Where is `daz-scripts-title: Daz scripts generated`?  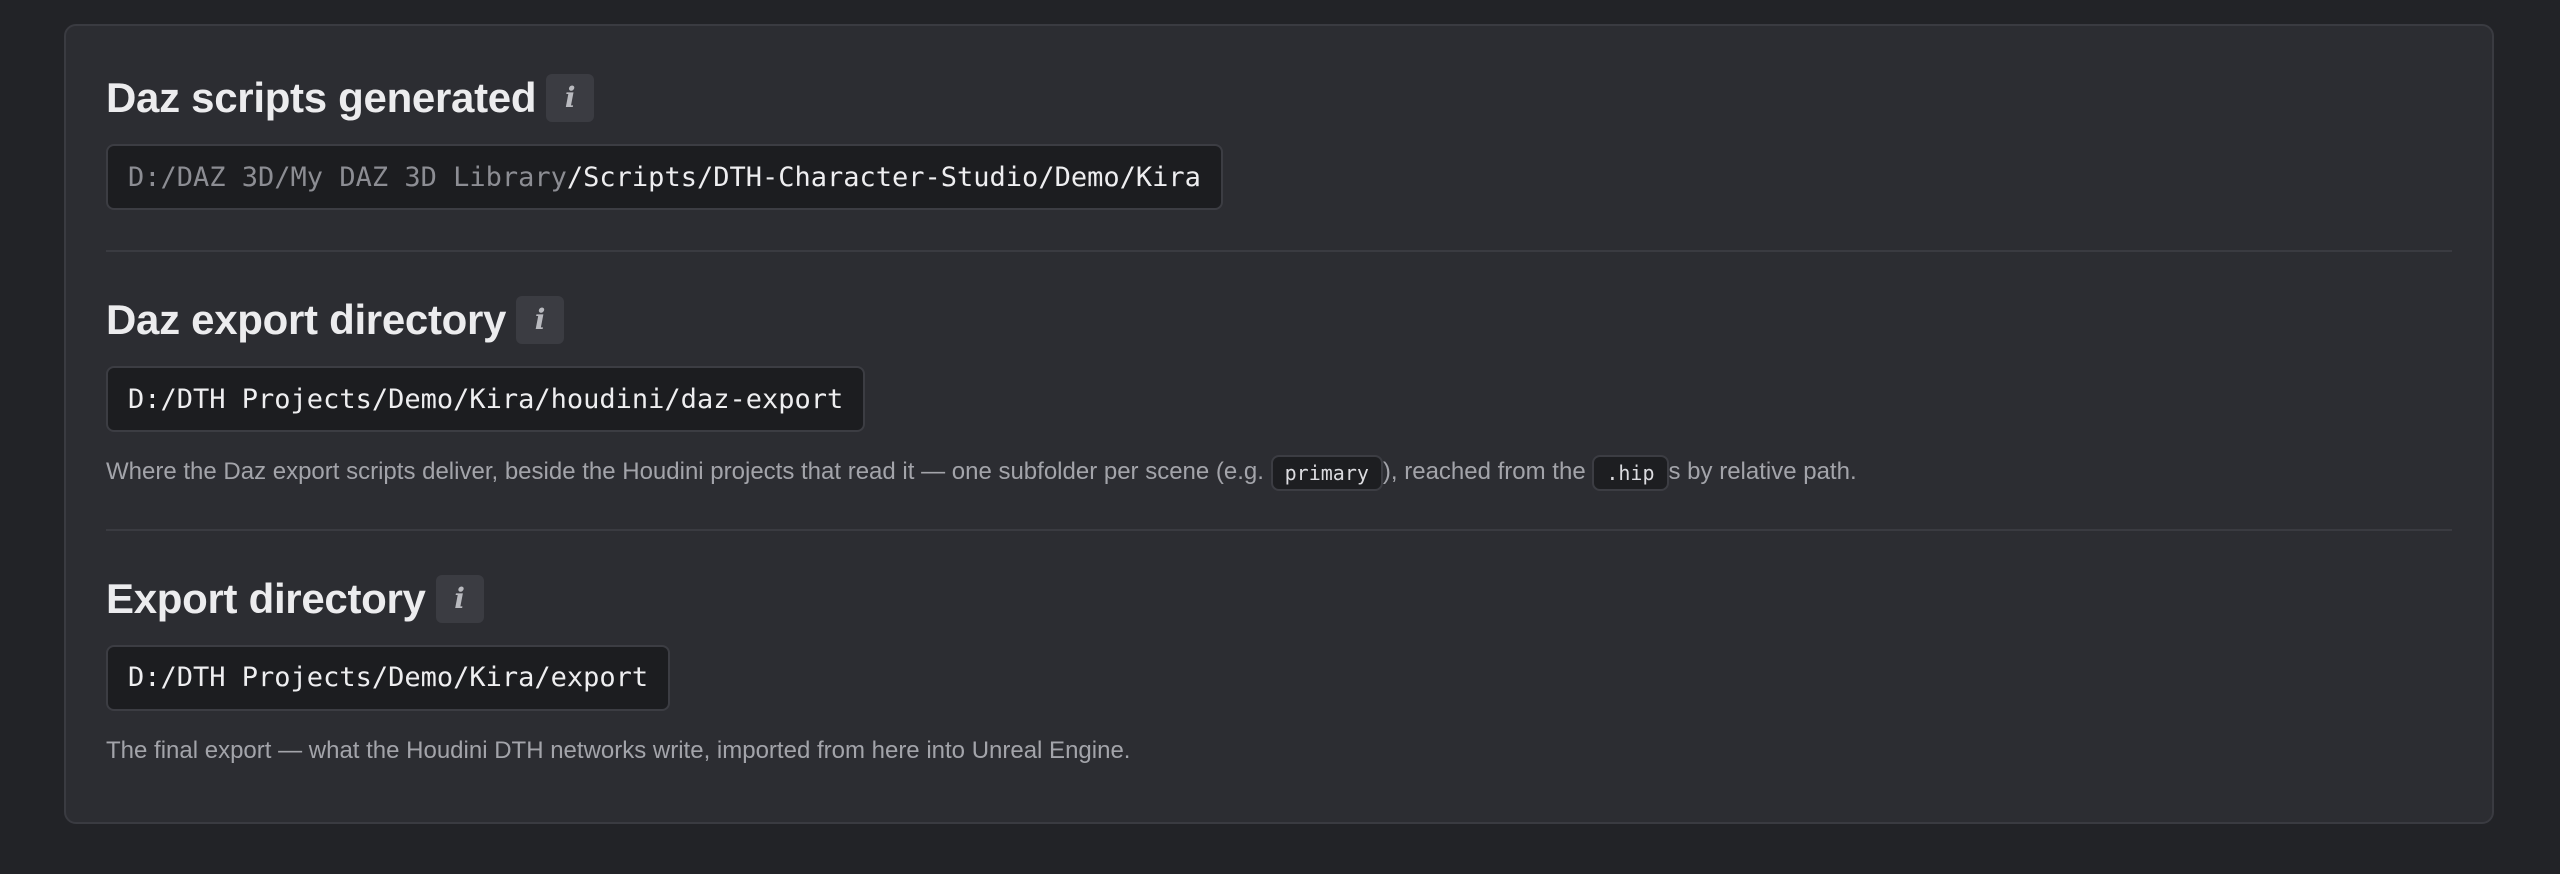 daz-scripts-title: Daz scripts generated is located at coordinates (321, 97).